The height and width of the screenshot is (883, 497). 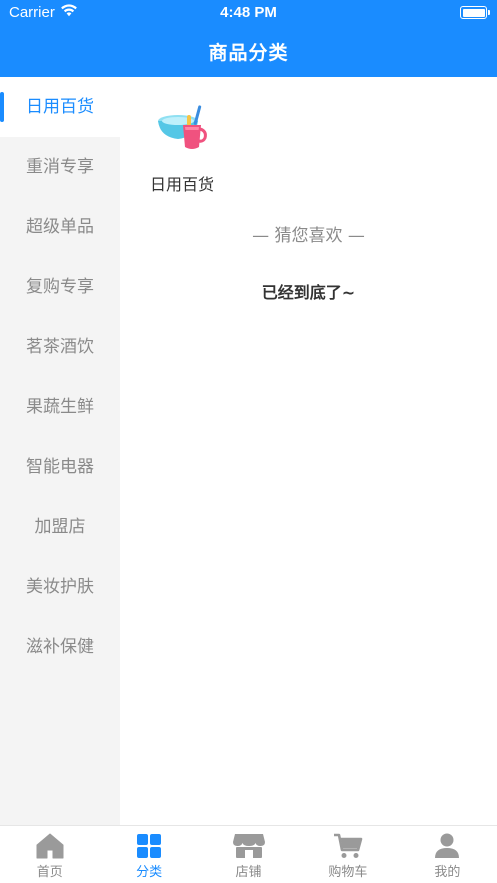 What do you see at coordinates (149, 872) in the screenshot?
I see `tab-label: 分类` at bounding box center [149, 872].